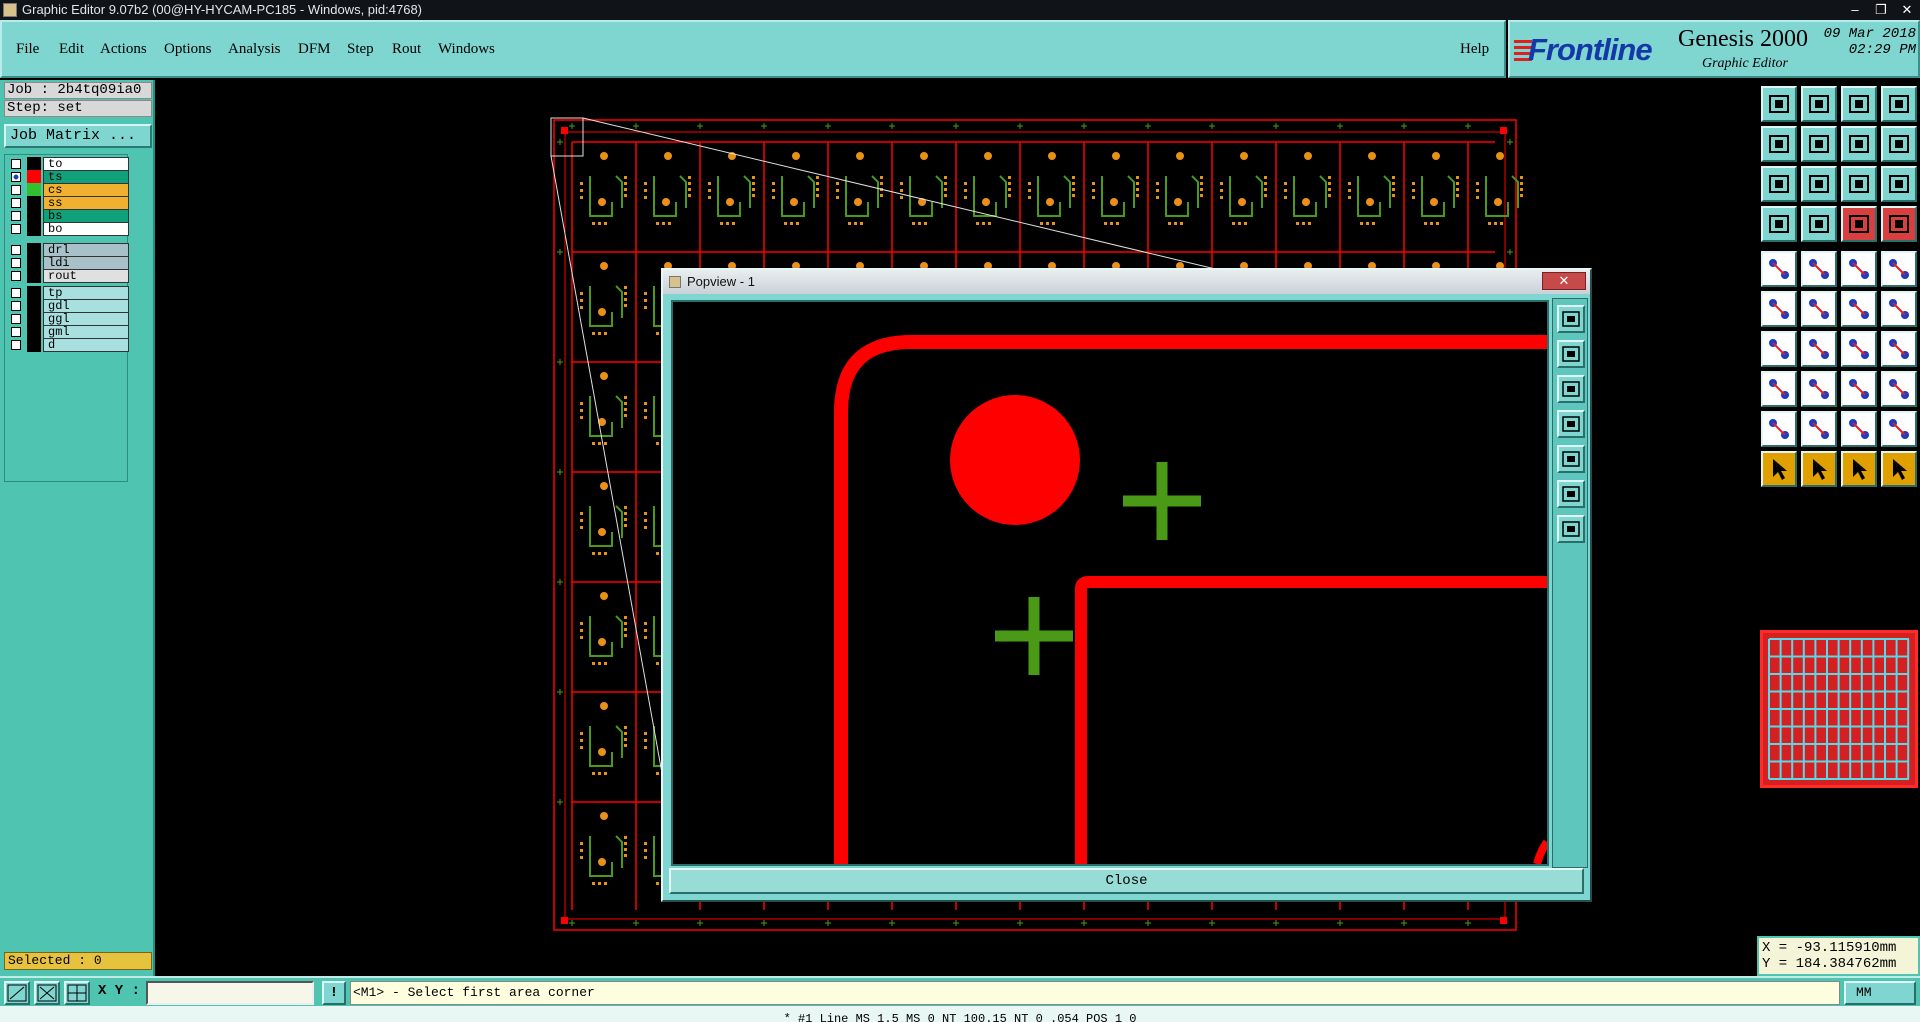  Describe the element at coordinates (1819, 269) in the screenshot. I see `cut-tool` at that location.